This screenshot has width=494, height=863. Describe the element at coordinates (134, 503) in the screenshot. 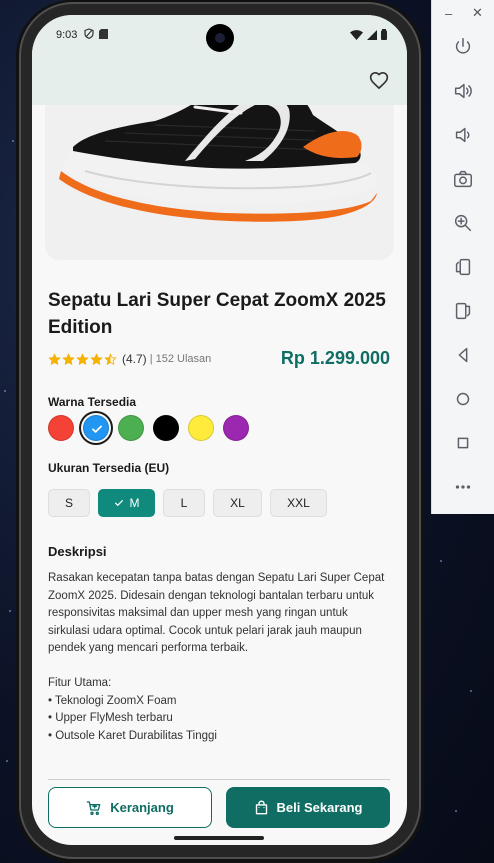

I see `size-label: M` at that location.